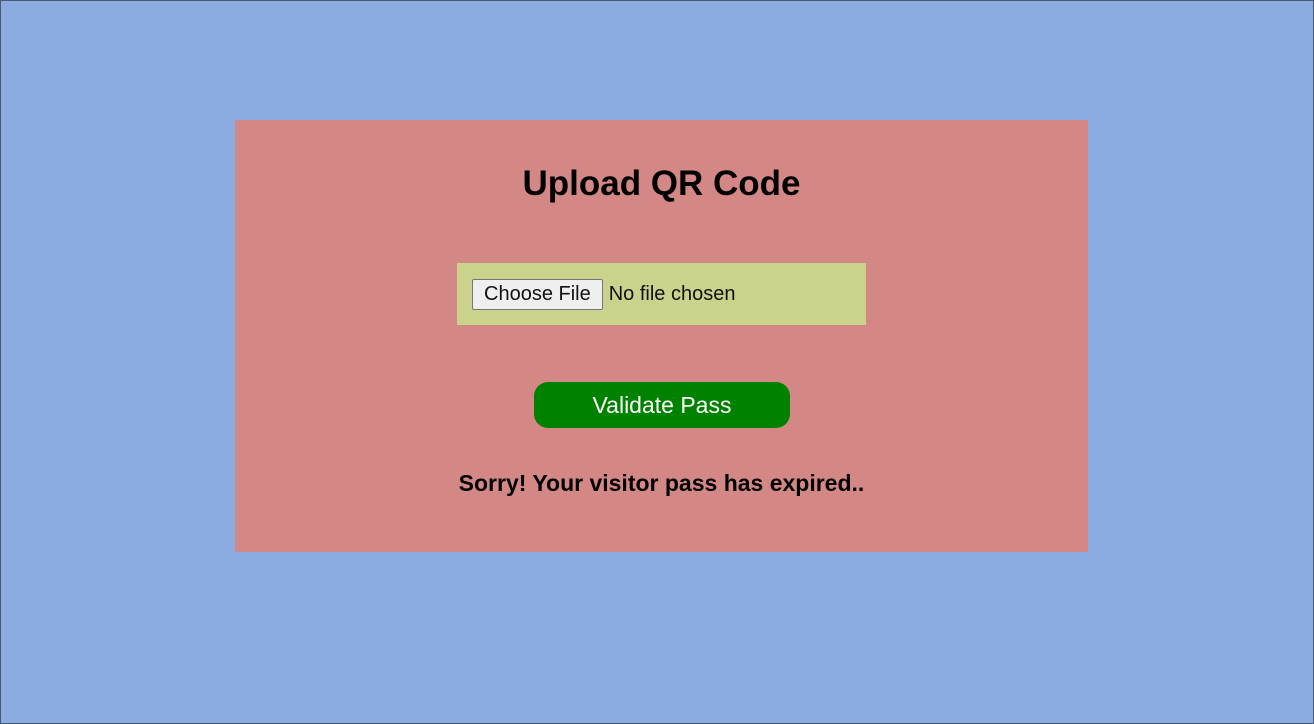 Image resolution: width=1314 pixels, height=724 pixels. What do you see at coordinates (661, 183) in the screenshot?
I see `page-title: Upload QR Code` at bounding box center [661, 183].